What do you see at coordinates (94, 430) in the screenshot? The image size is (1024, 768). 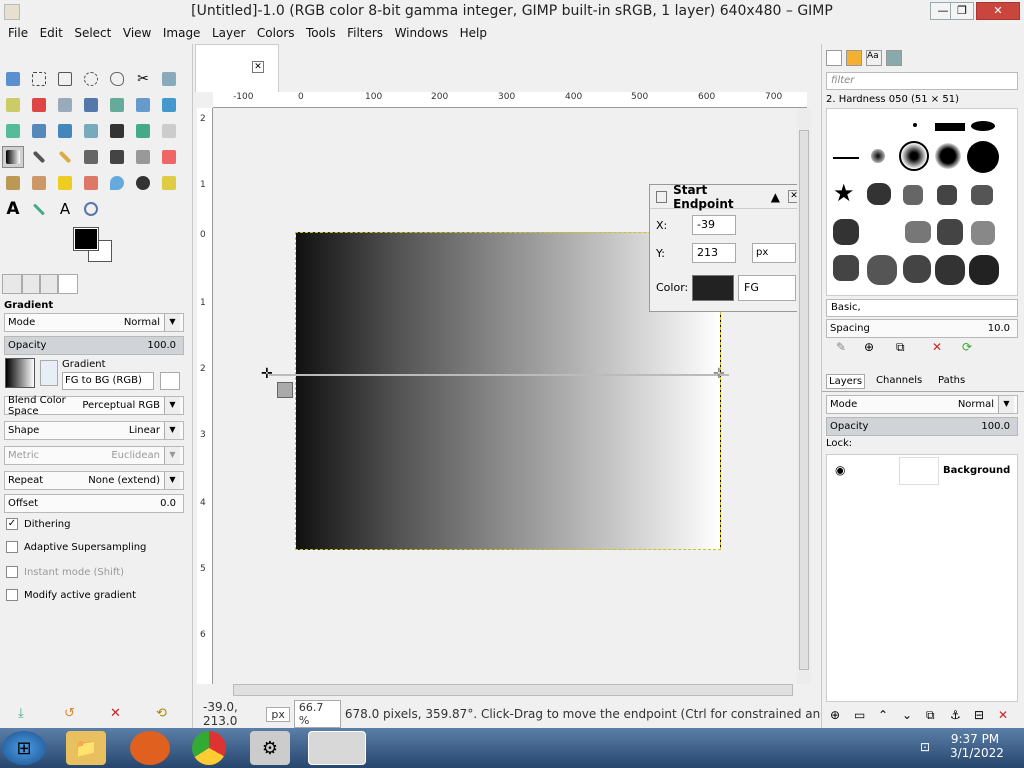 I see `shape-select: Shape Linear ▼` at bounding box center [94, 430].